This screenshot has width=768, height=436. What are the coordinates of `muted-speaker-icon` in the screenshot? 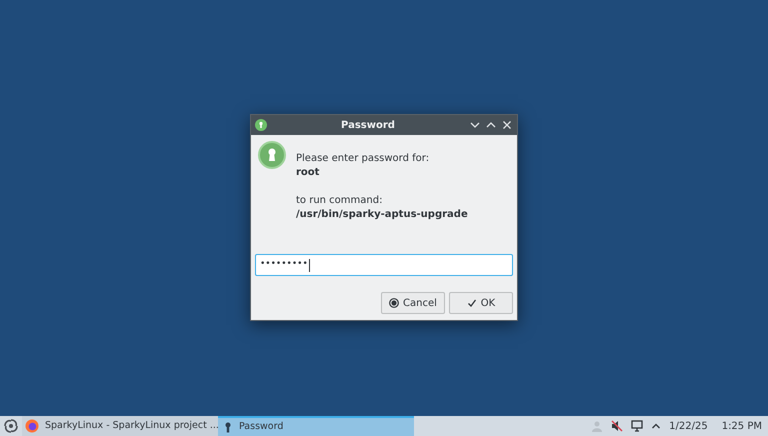 It's located at (617, 426).